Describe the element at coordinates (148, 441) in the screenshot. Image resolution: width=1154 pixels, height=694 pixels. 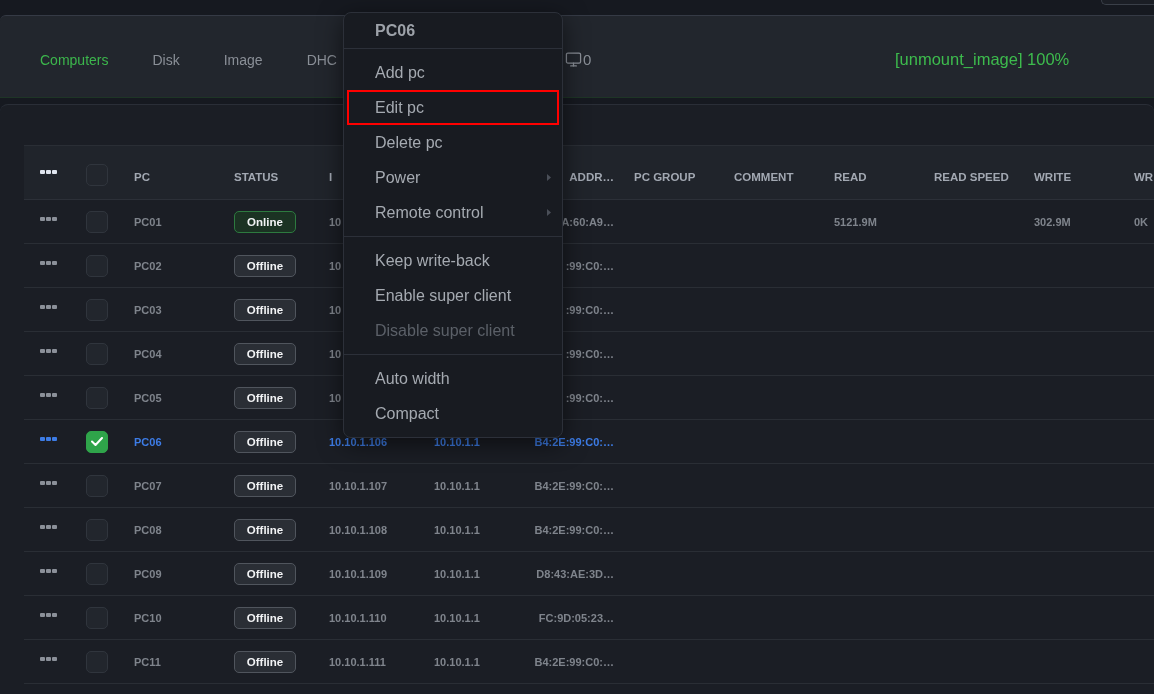
I see `table-cell: PC06` at that location.